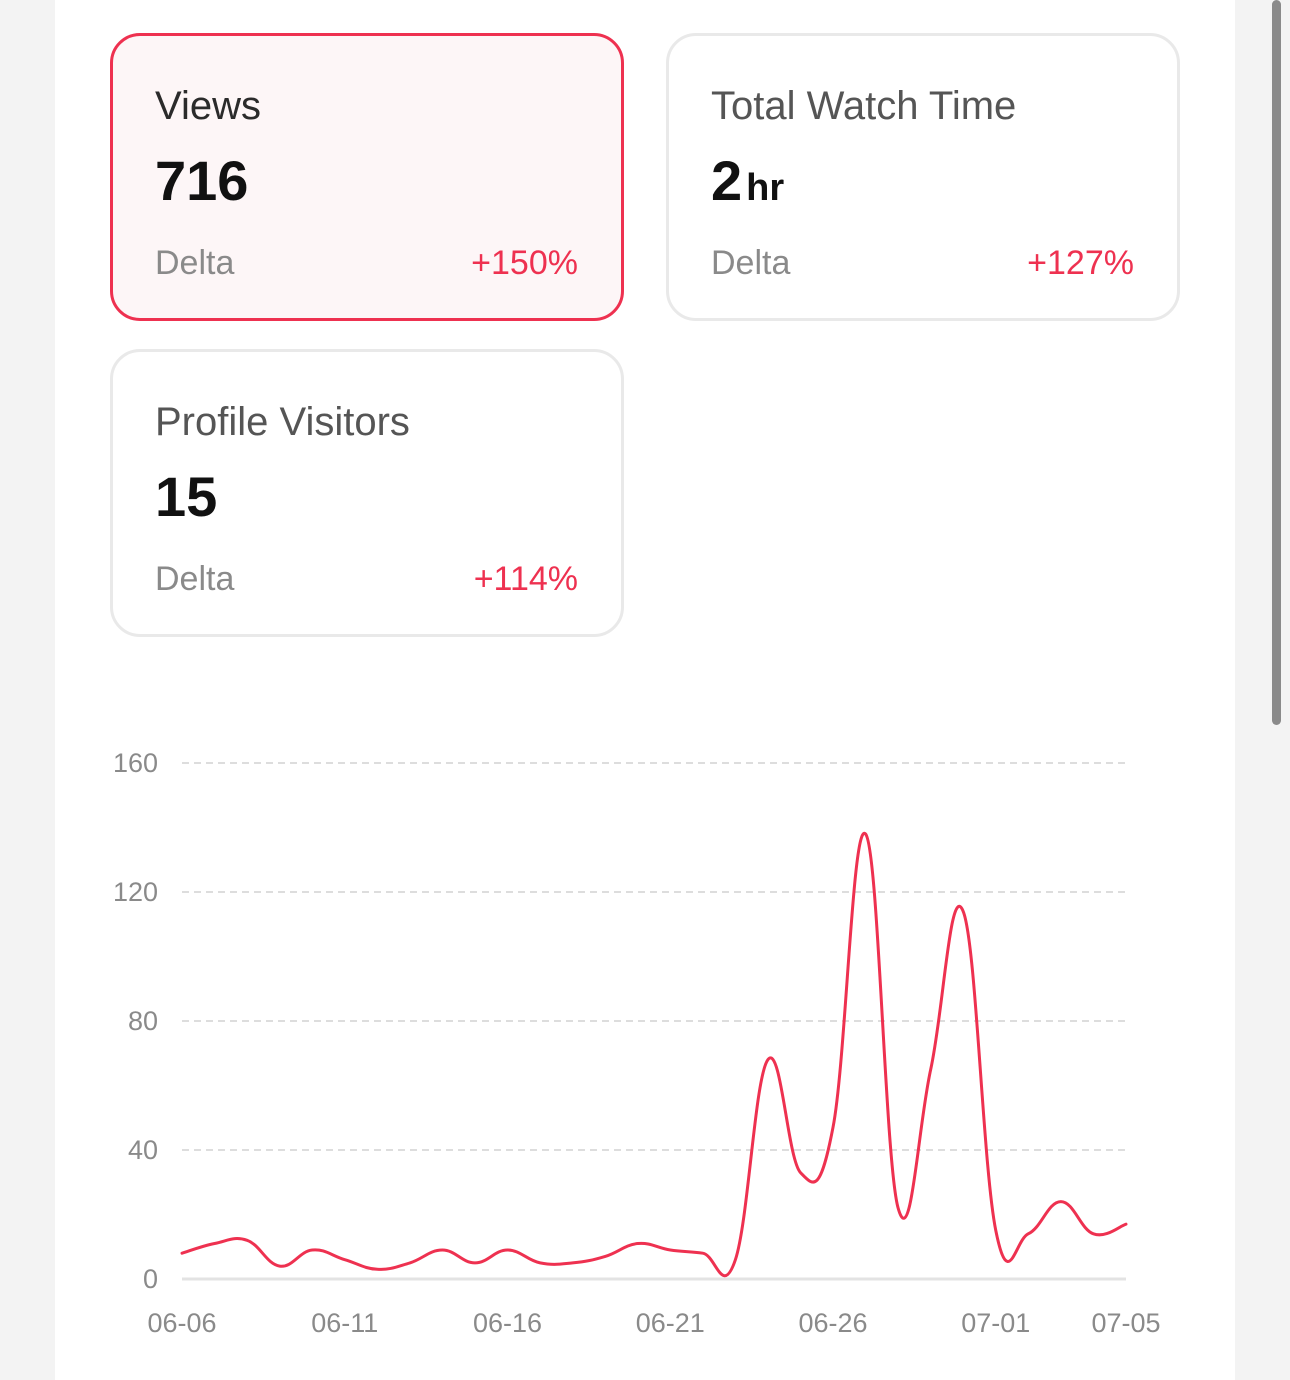 This screenshot has height=1380, width=1290. I want to click on y-axis-ticks: 0 40 80 120 160, so click(135, 1021).